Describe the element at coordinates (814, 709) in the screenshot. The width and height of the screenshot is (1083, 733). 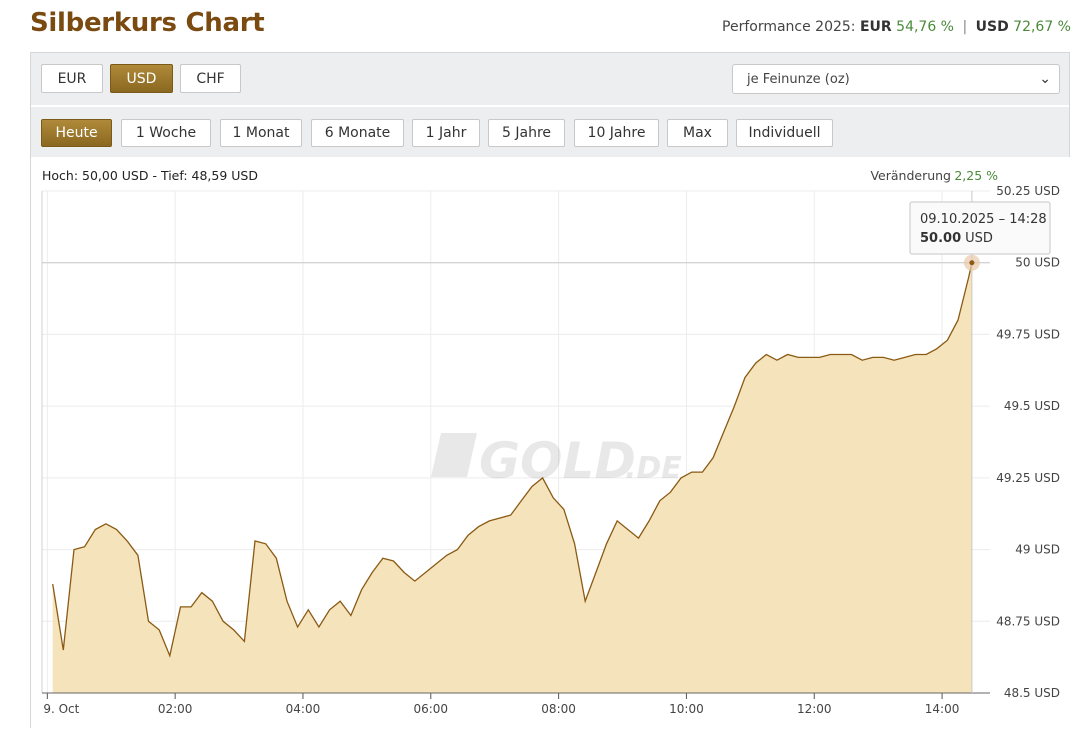
I see `x-tick-label: 12:00` at that location.